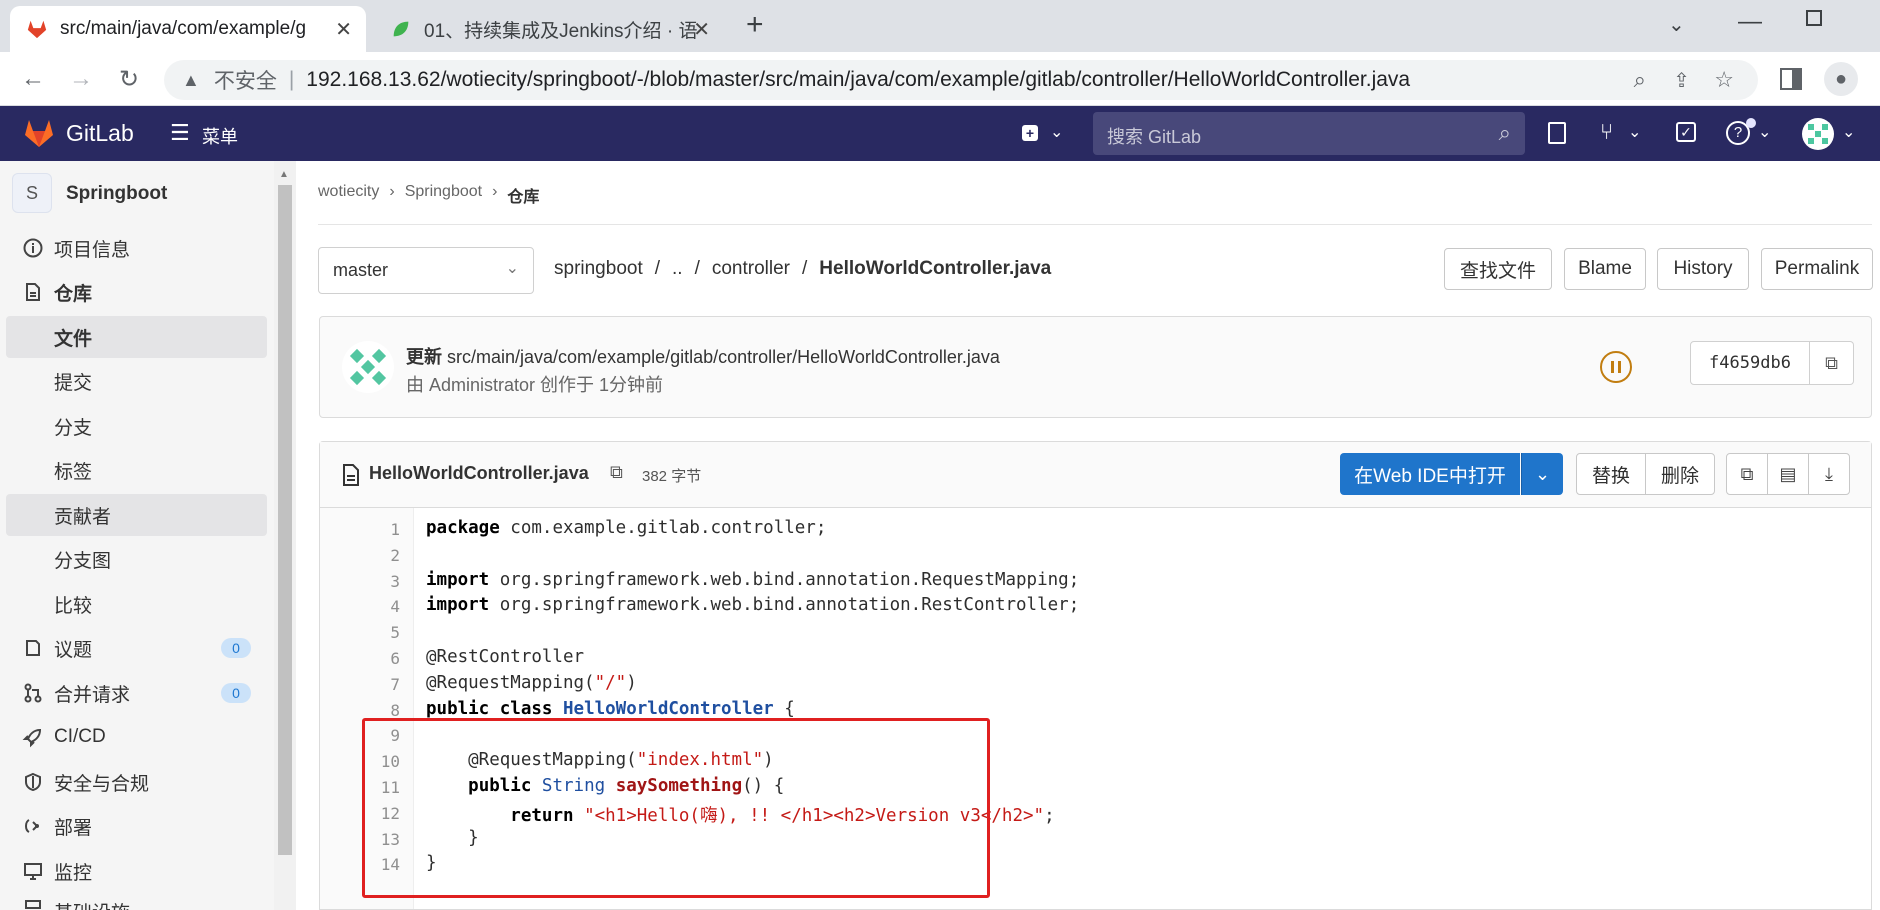  Describe the element at coordinates (39, 133) in the screenshot. I see `gitlab-logo-icon` at that location.